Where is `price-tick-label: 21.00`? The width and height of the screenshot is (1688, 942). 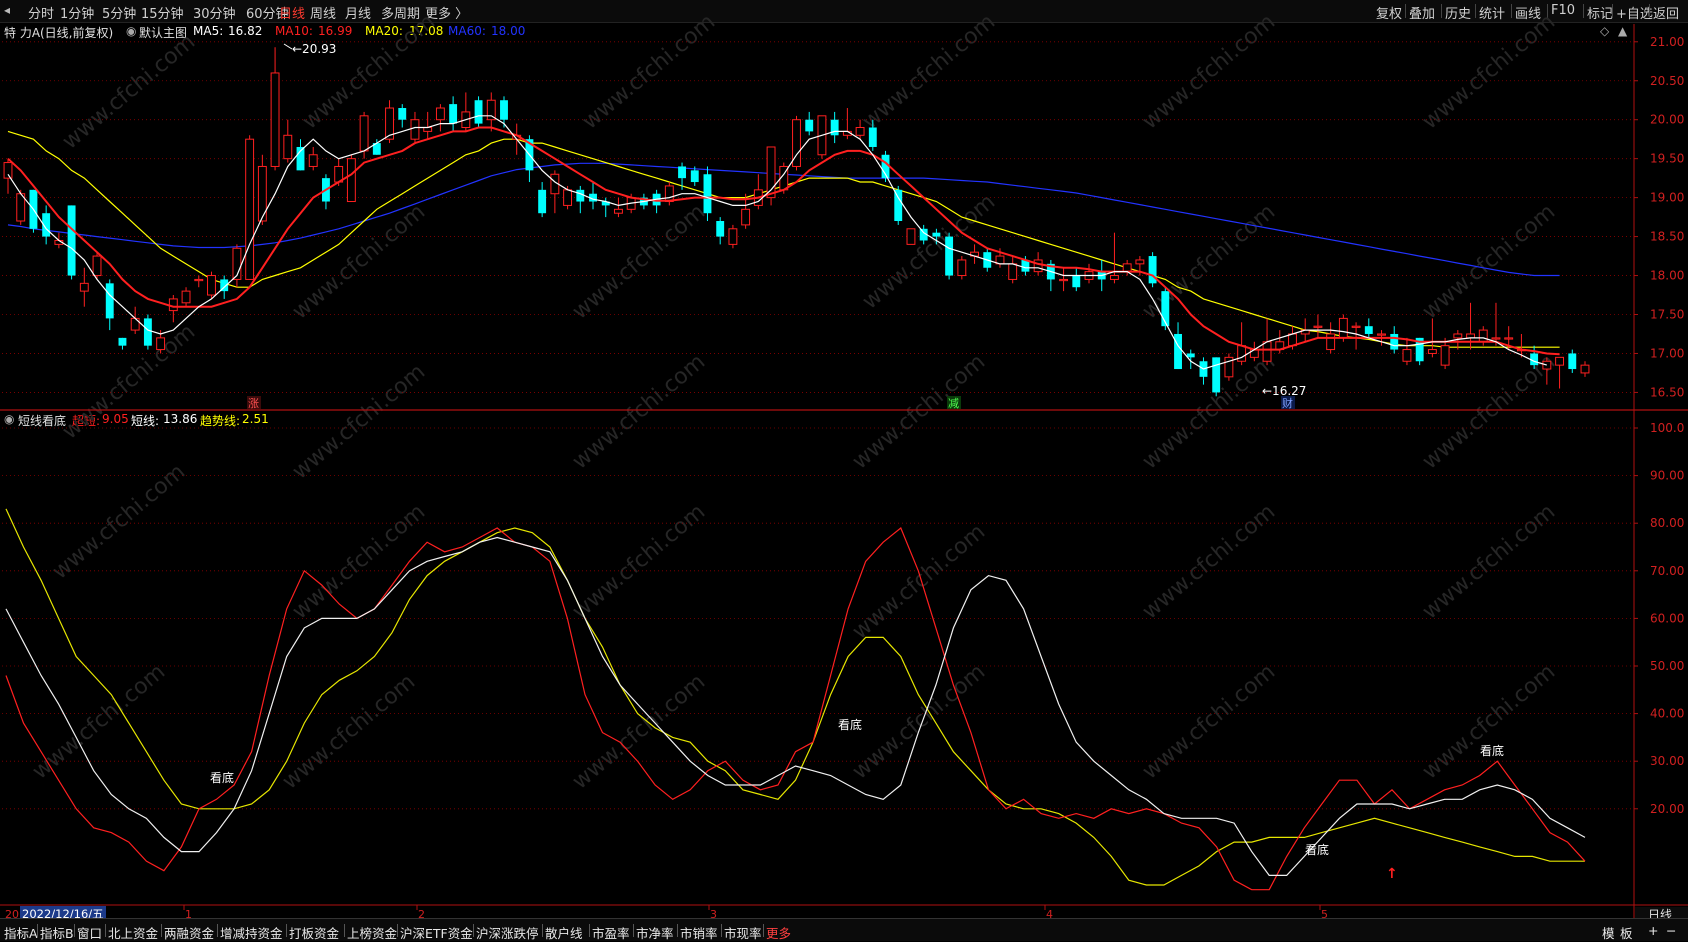
price-tick-label: 21.00 is located at coordinates (1667, 42).